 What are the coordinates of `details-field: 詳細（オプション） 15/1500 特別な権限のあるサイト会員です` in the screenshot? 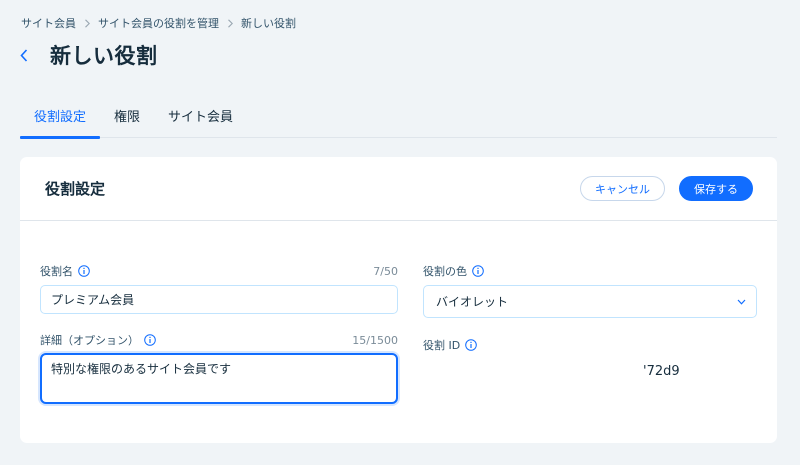 It's located at (219, 368).